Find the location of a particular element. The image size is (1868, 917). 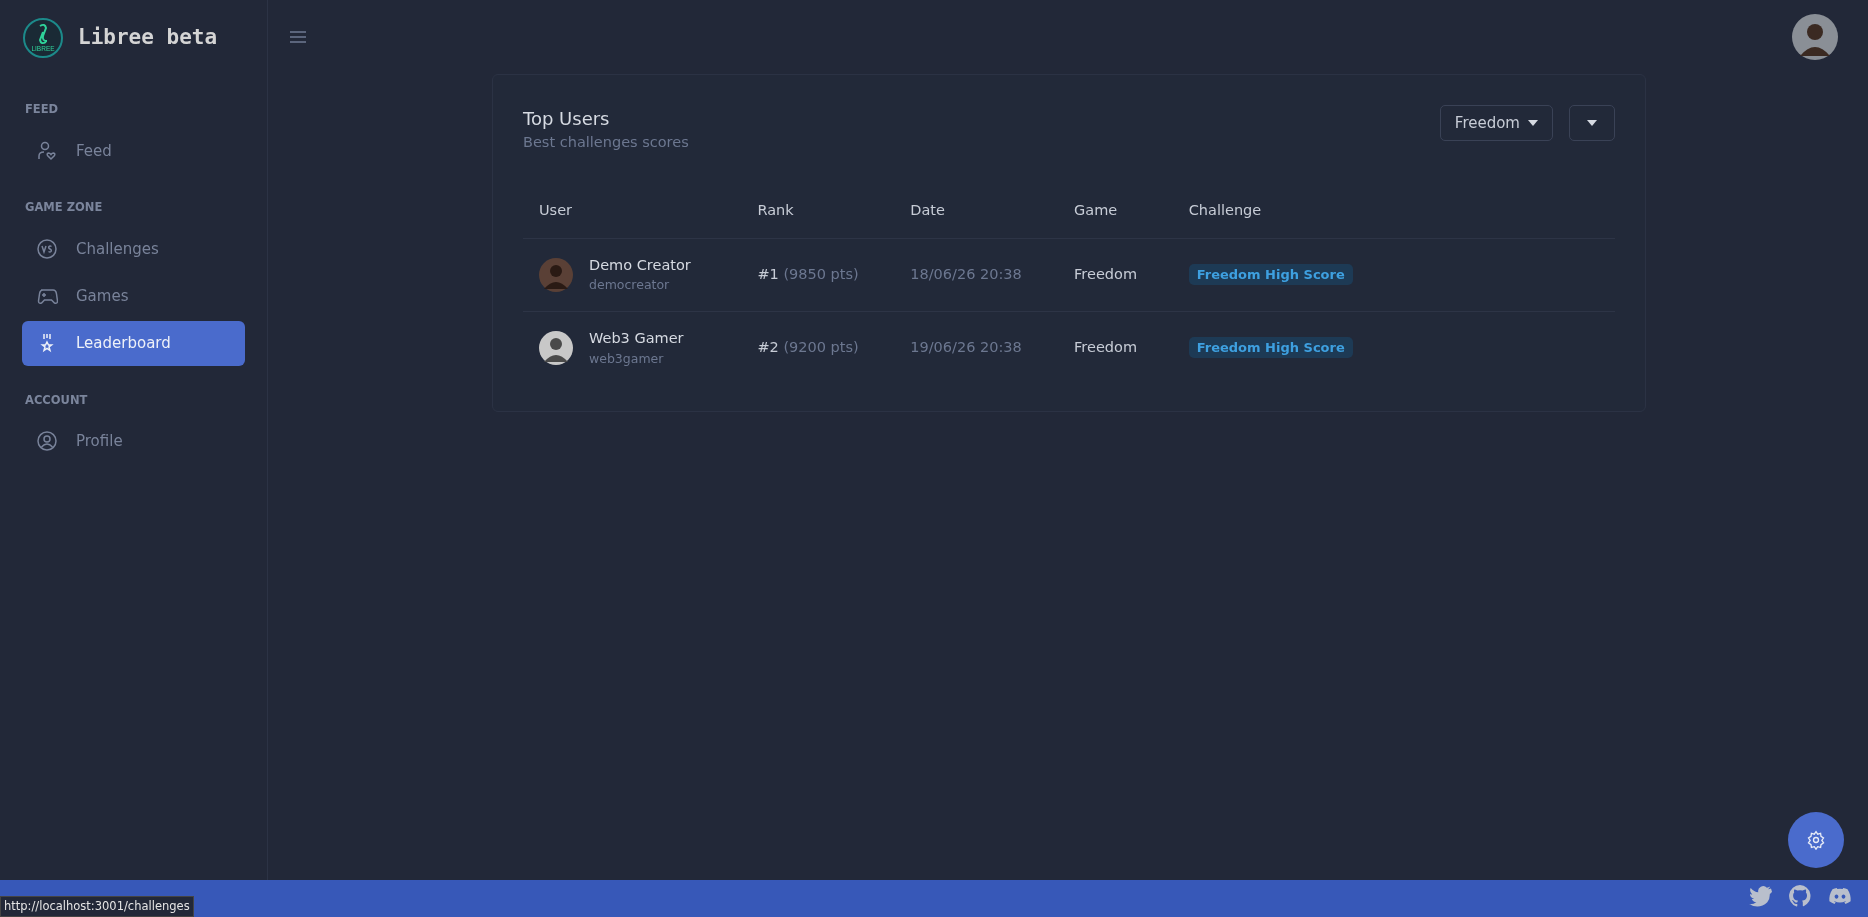

column-header: Challenge is located at coordinates (1393, 210).